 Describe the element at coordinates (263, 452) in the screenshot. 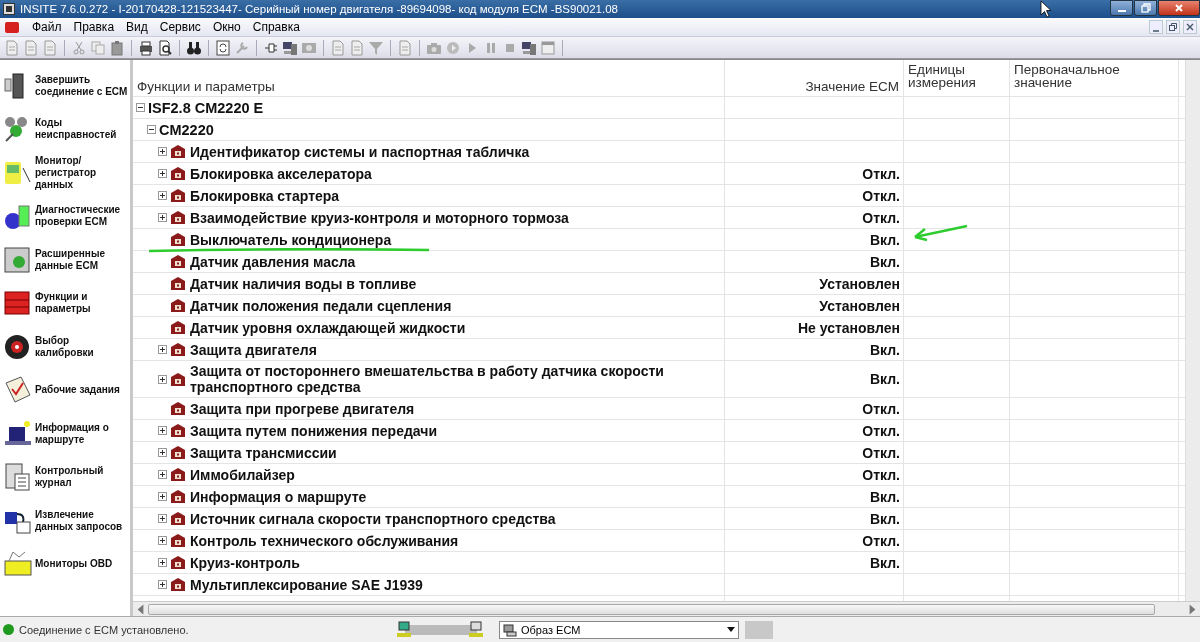

I see `tree-item: Защита трансмиссии` at that location.